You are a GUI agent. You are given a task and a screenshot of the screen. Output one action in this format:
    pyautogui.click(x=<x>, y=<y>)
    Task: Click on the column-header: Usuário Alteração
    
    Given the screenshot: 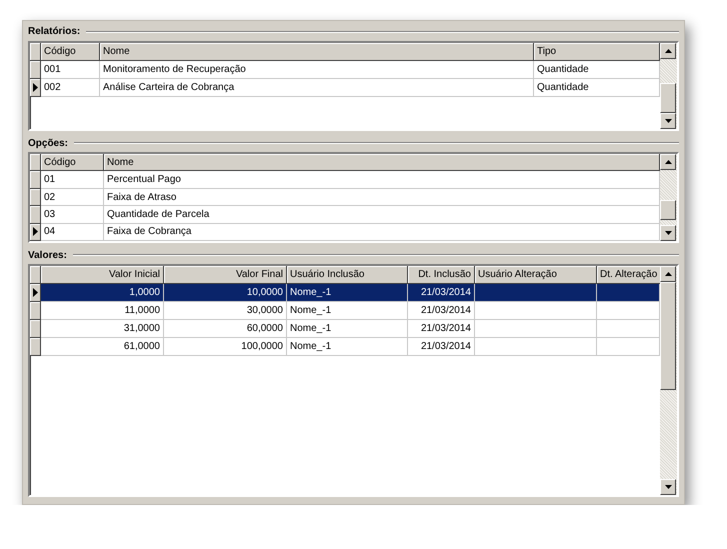 What is the action you would take?
    pyautogui.click(x=536, y=275)
    